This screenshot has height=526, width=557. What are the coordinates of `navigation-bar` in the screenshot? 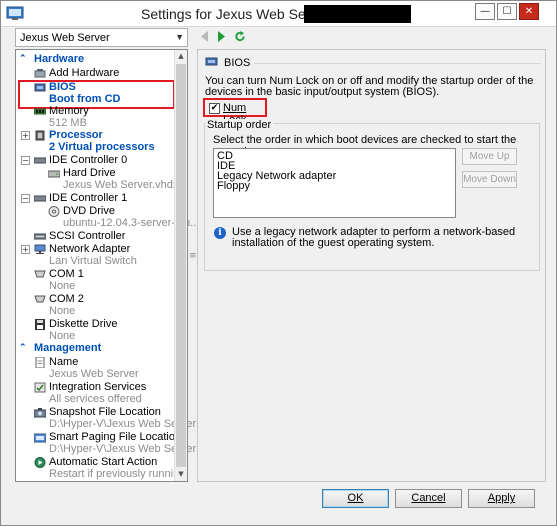 It's located at (372, 37).